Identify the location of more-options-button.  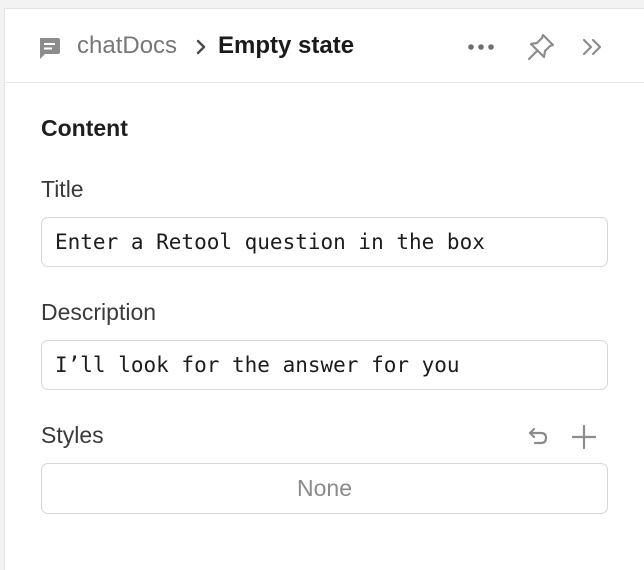
(481, 47).